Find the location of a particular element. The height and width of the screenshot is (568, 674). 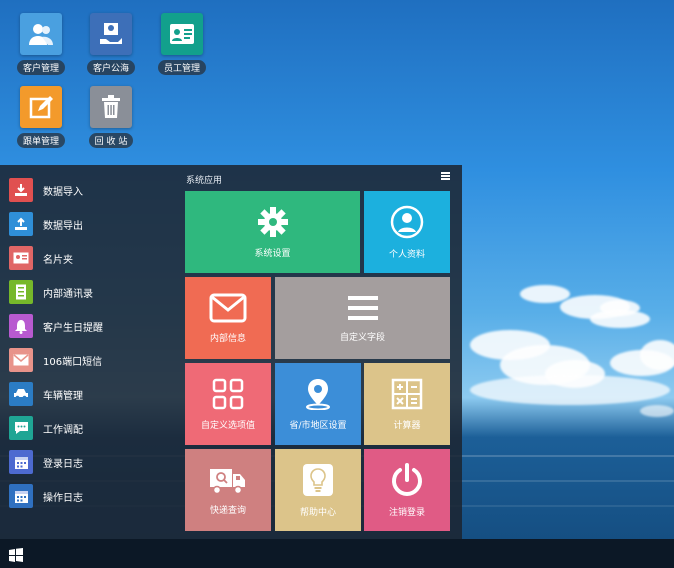

truck-icon is located at coordinates (227, 481).